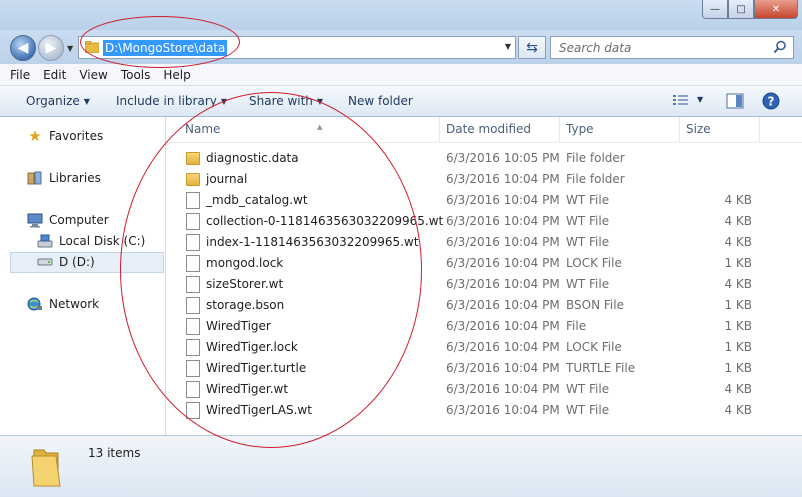  I want to click on file-name: _mdb_catalog.wt, so click(257, 200).